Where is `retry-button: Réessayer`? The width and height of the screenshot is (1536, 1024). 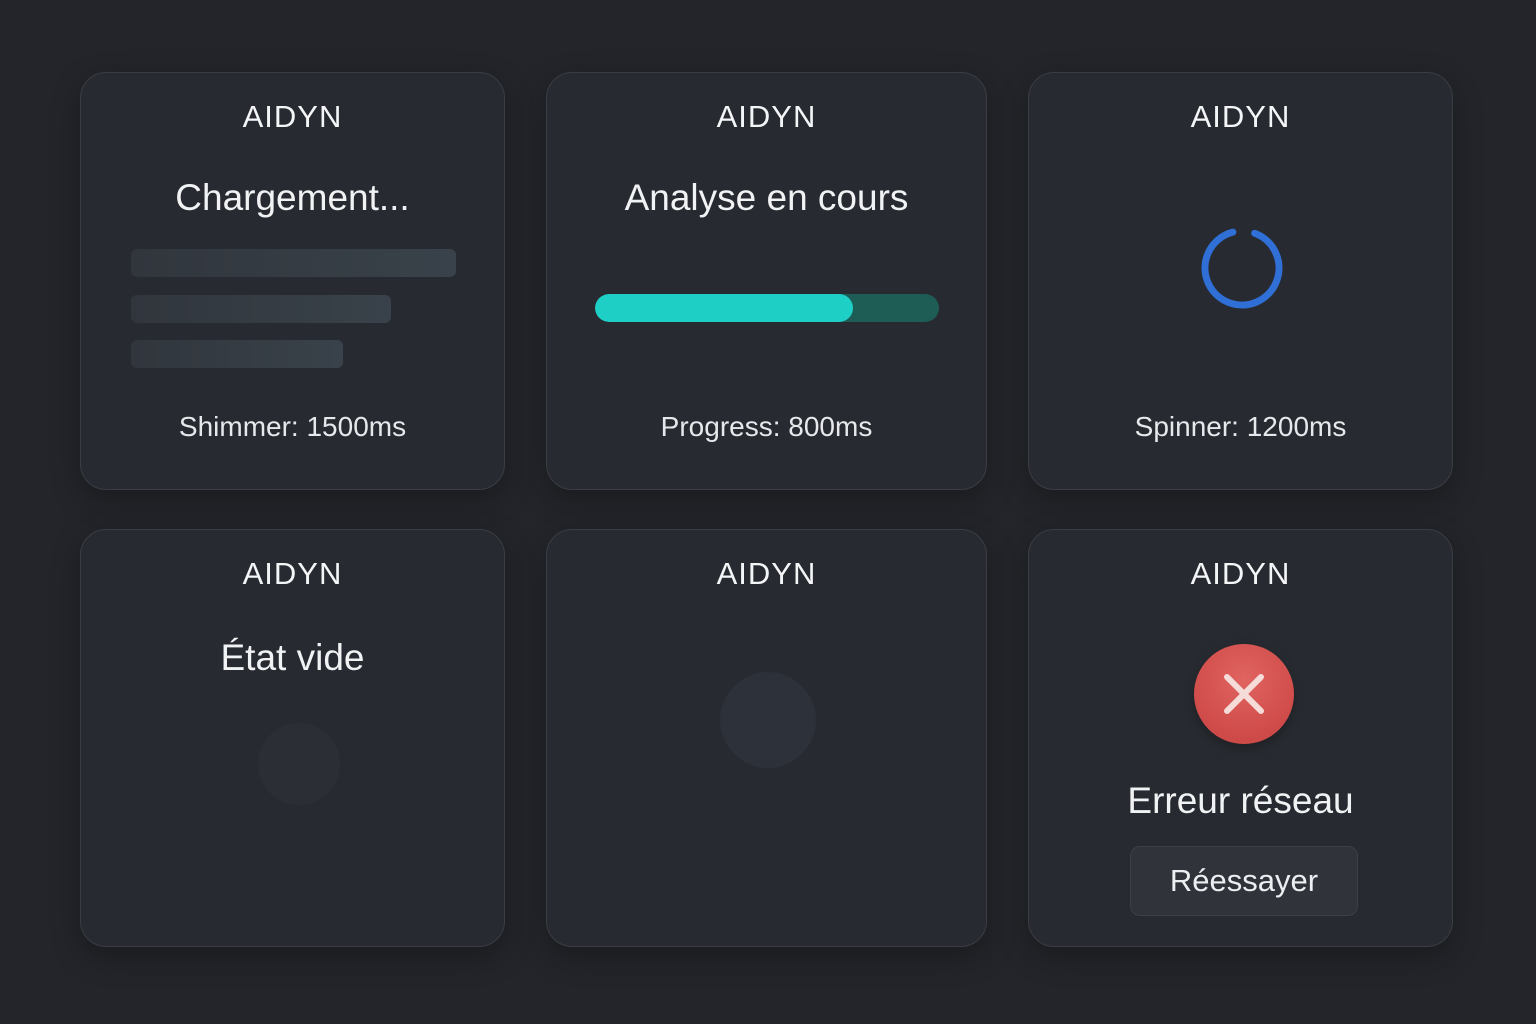
retry-button: Réessayer is located at coordinates (1244, 881).